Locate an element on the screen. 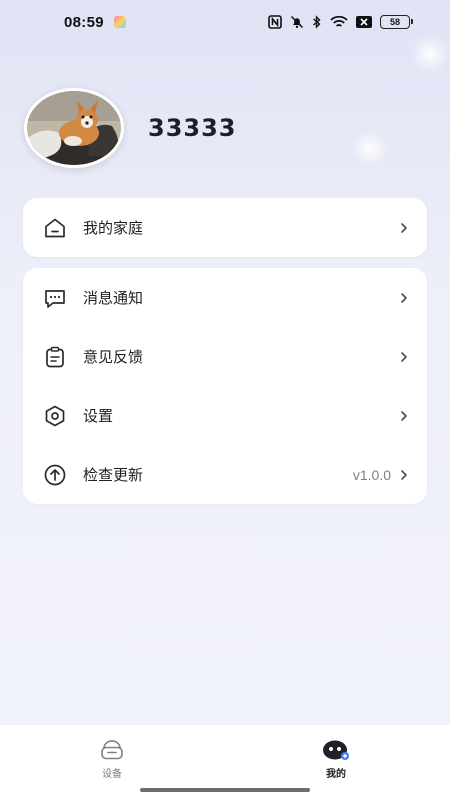 This screenshot has height=800, width=450. family-card: 我的家庭 is located at coordinates (225, 227).